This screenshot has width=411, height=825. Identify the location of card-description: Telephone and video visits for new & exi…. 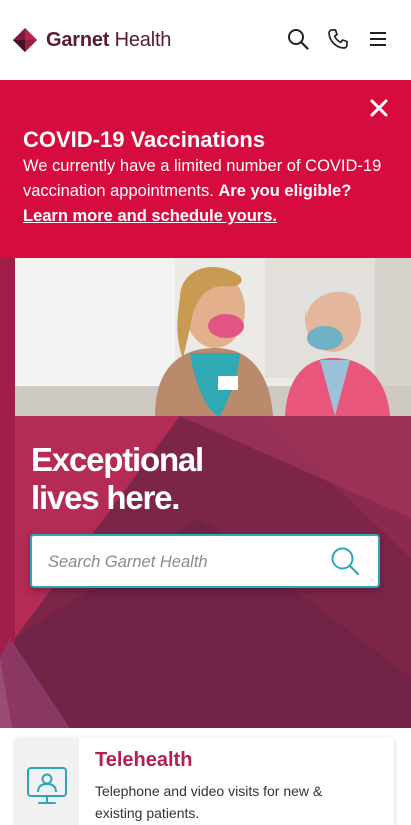
(209, 802).